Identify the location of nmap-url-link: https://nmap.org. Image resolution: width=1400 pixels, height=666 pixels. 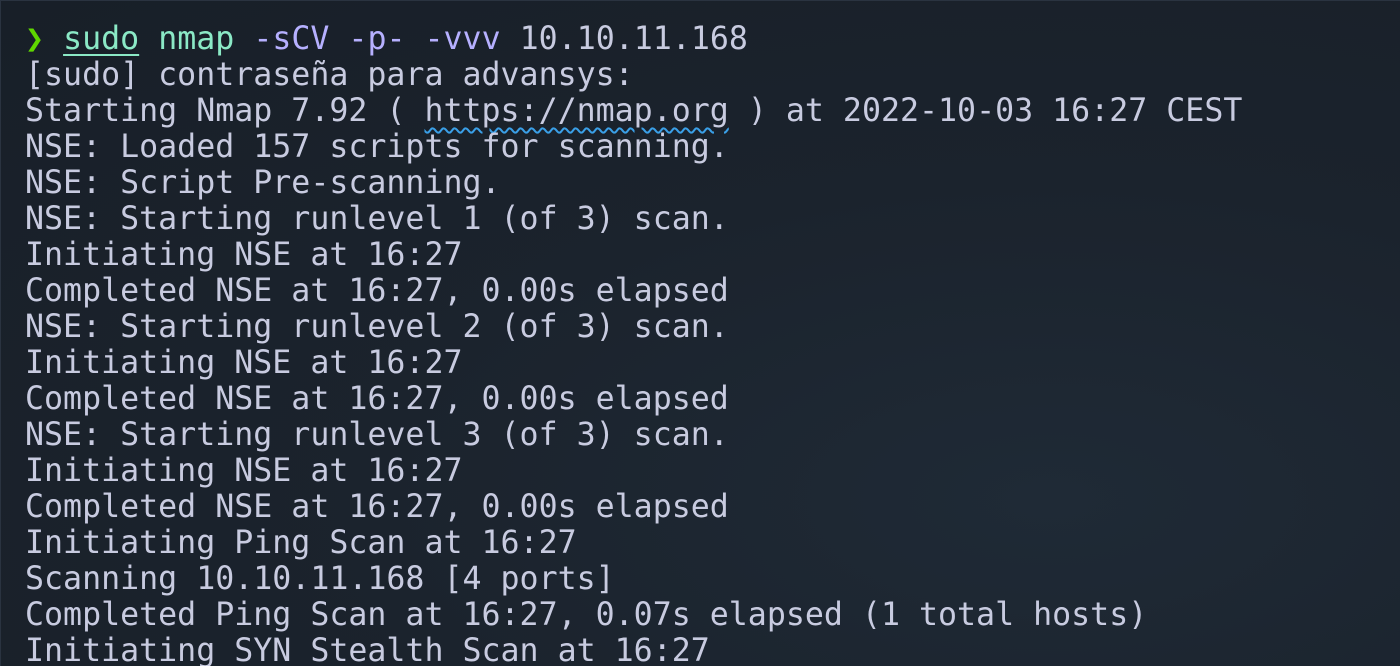
(576, 111).